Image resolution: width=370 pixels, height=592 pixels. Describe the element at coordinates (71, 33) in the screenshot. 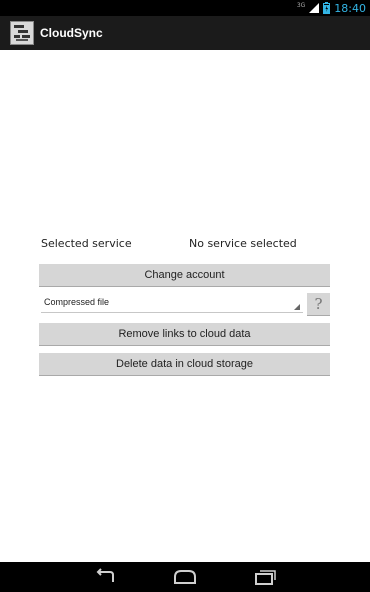

I see `app-title: CloudSync` at that location.